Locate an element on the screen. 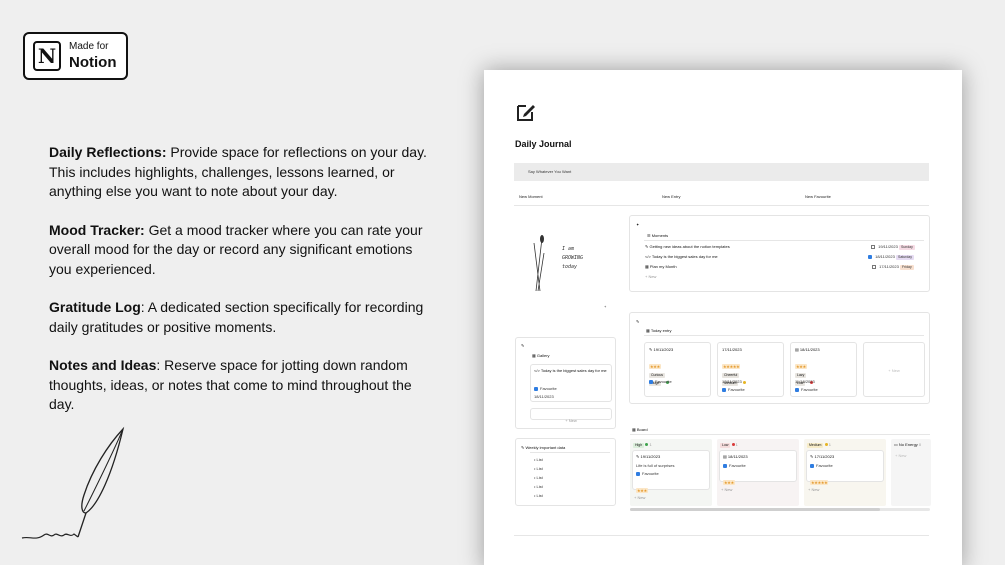 The height and width of the screenshot is (565, 1005). feature-title: Daily Reflections: is located at coordinates (108, 152).